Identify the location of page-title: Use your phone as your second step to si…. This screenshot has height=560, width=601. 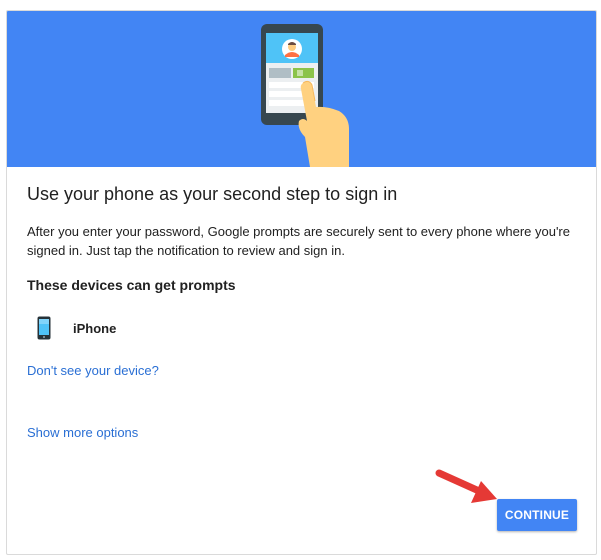
(212, 194).